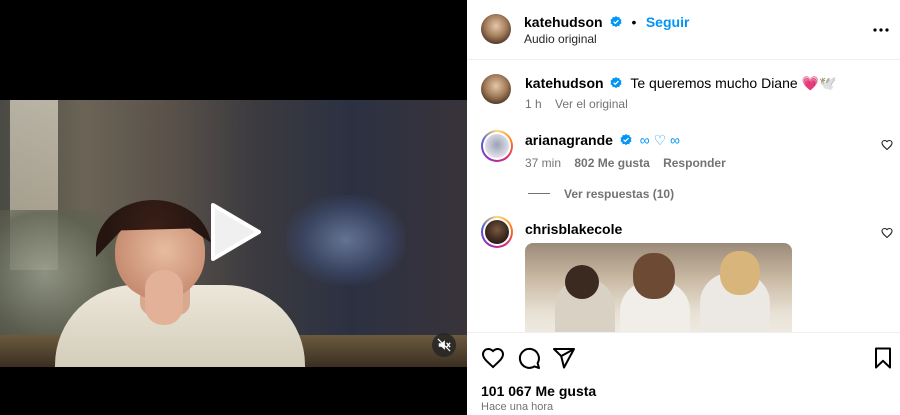 This screenshot has height=415, width=900. Describe the element at coordinates (543, 163) in the screenshot. I see `comment-time: 37 min` at that location.